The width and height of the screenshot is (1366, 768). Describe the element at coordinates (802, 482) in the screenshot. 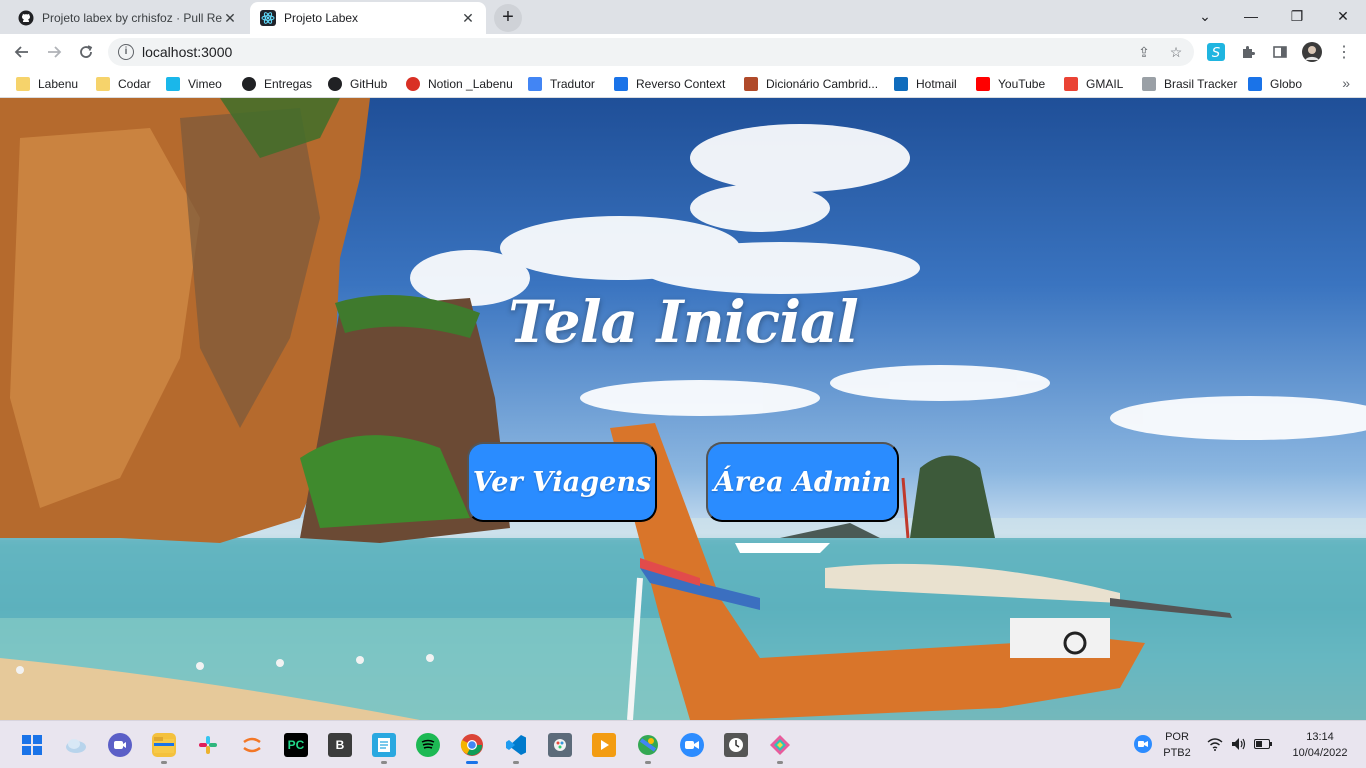

I see `admin-area-button: Área Admin` at that location.